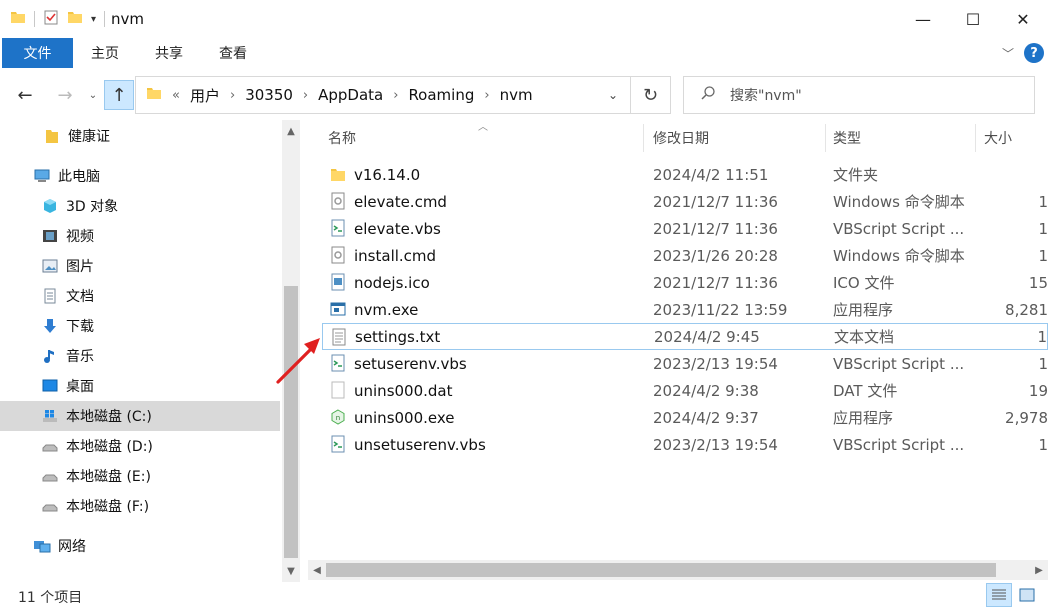 Image resolution: width=1048 pixels, height=611 pixels. What do you see at coordinates (128, 19) in the screenshot?
I see `window-title: nvm` at bounding box center [128, 19].